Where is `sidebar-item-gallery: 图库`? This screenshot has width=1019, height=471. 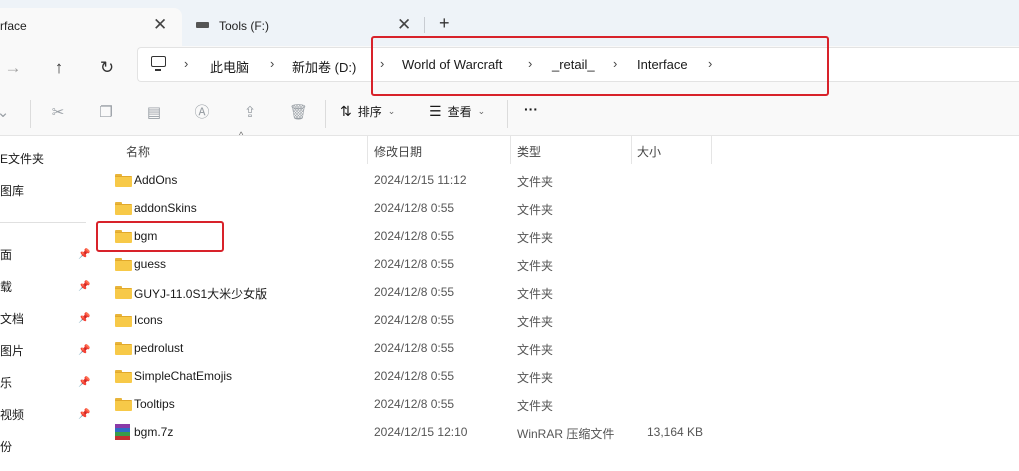 sidebar-item-gallery: 图库 is located at coordinates (12, 190).